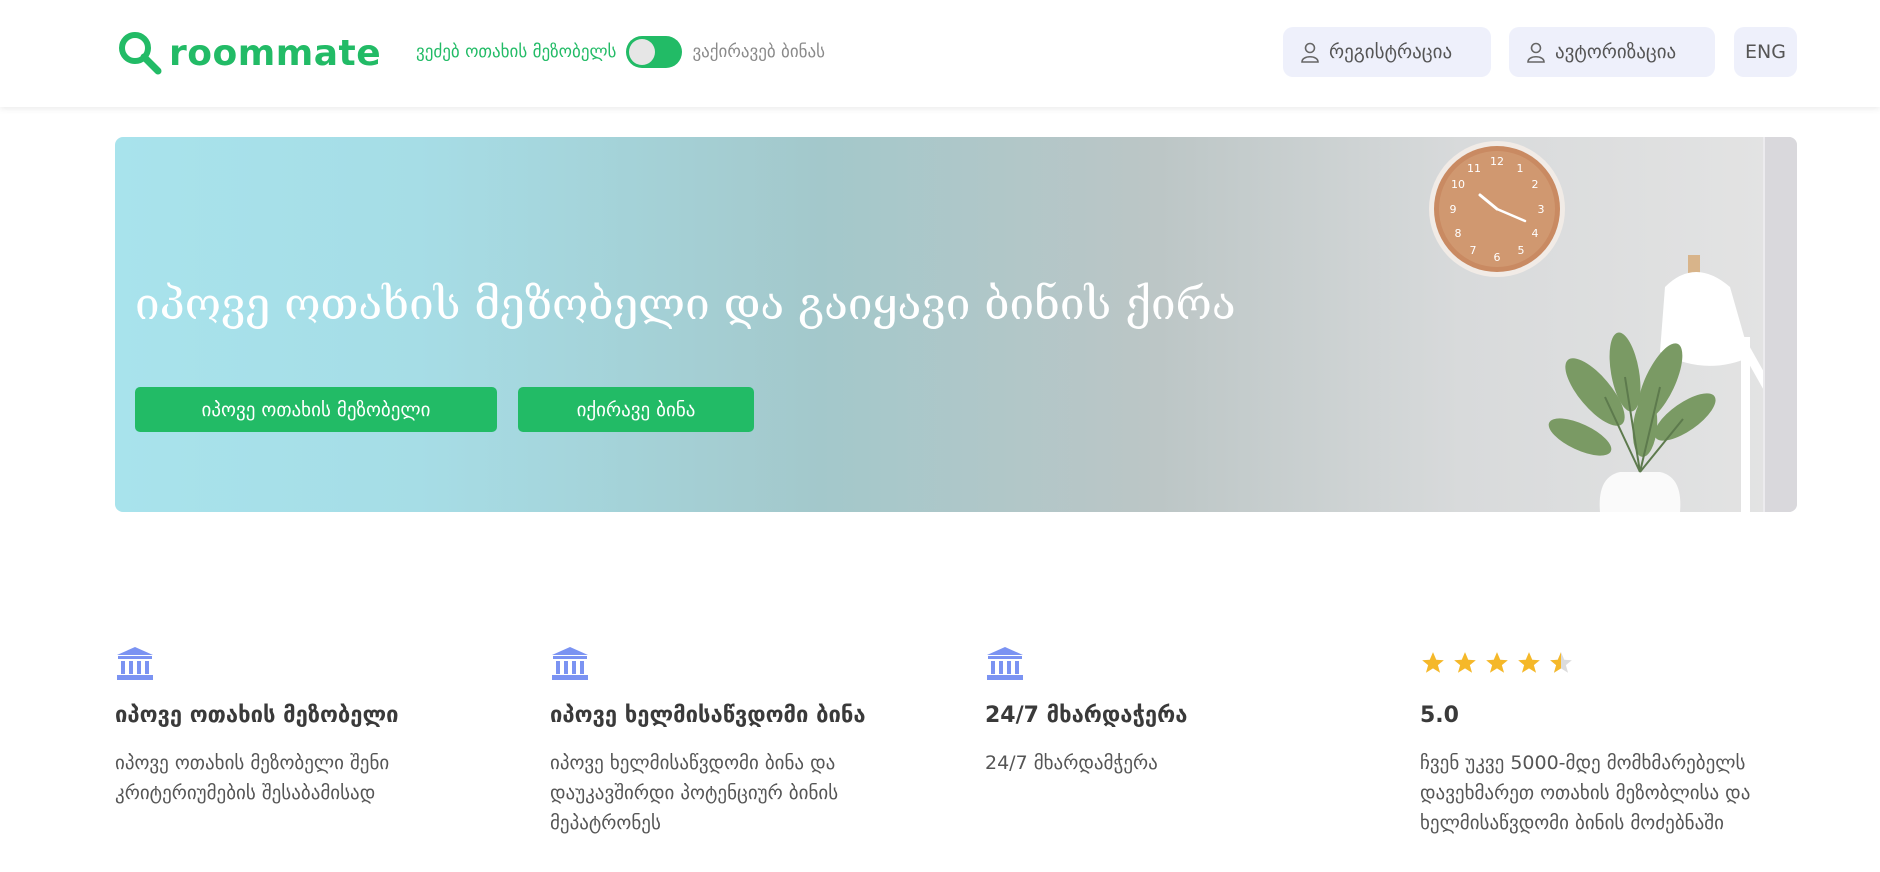 The width and height of the screenshot is (1880, 872). Describe the element at coordinates (1520, 168) in the screenshot. I see `svg-text: 1` at that location.